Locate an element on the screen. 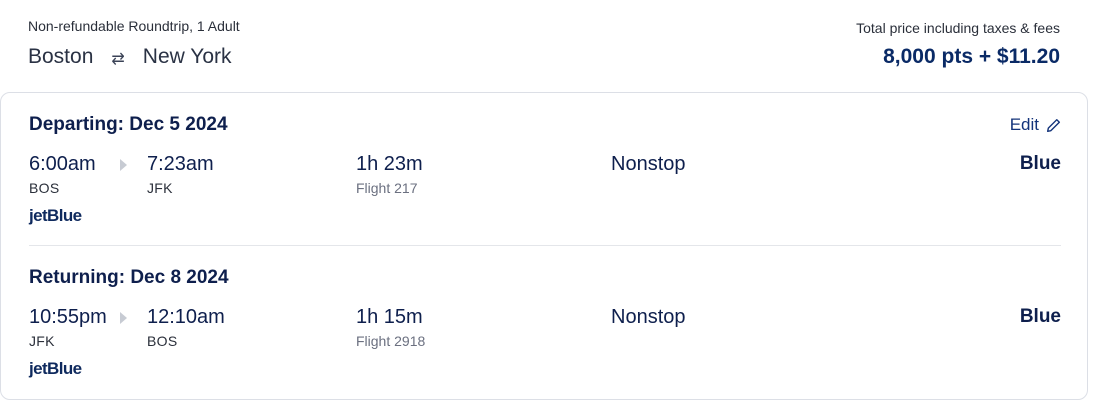 This screenshot has height=420, width=1094. arrive-airport-code: BOS is located at coordinates (162, 341).